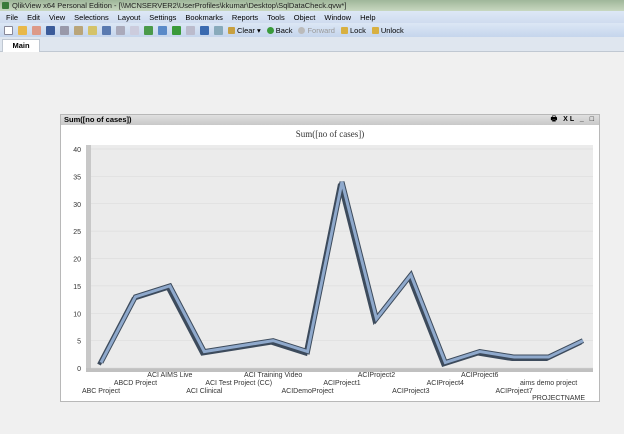 This screenshot has height=434, width=624. I want to click on x-tick-label: ACIDemoProject, so click(308, 391).